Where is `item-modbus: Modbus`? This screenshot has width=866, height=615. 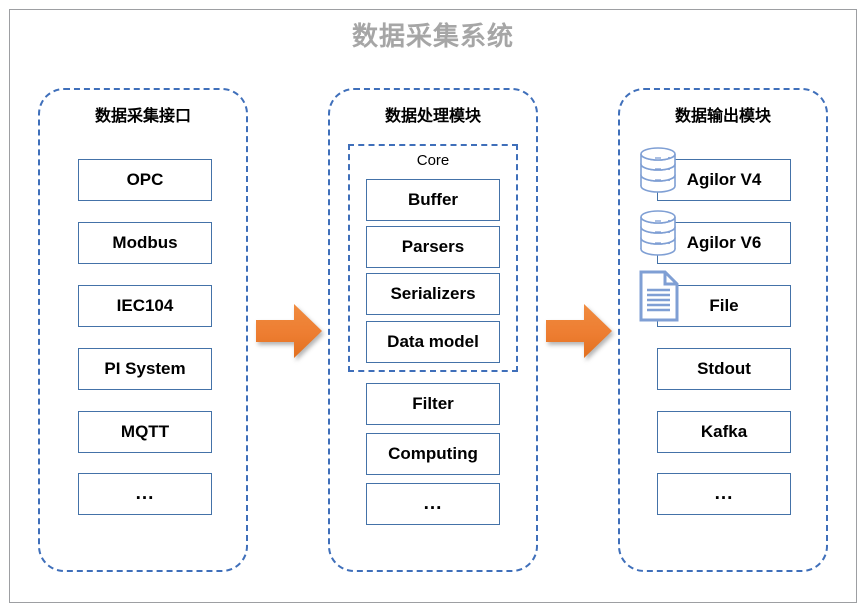 item-modbus: Modbus is located at coordinates (145, 243).